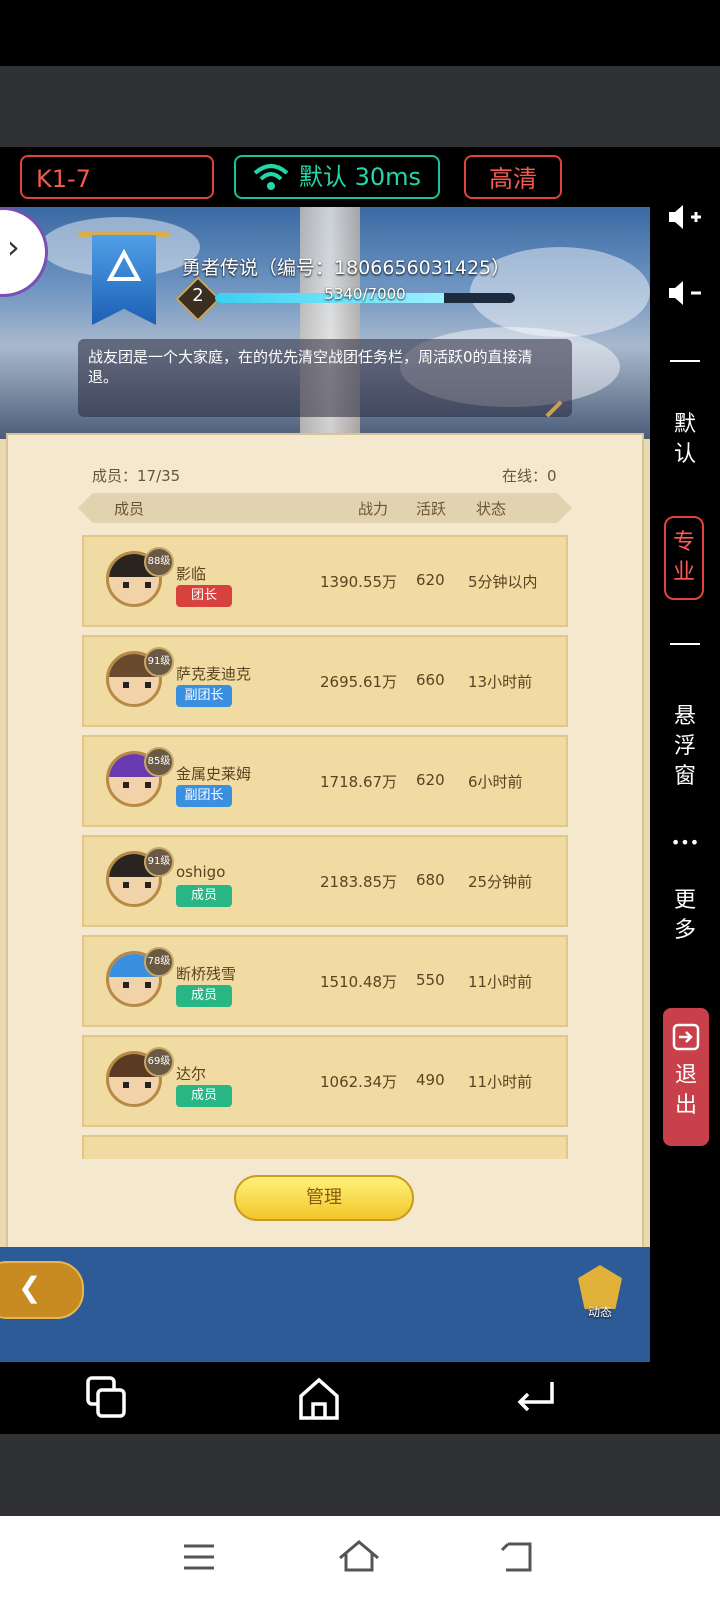 Image resolution: width=720 pixels, height=1600 pixels. I want to click on recent-apps-button, so click(107, 1399).